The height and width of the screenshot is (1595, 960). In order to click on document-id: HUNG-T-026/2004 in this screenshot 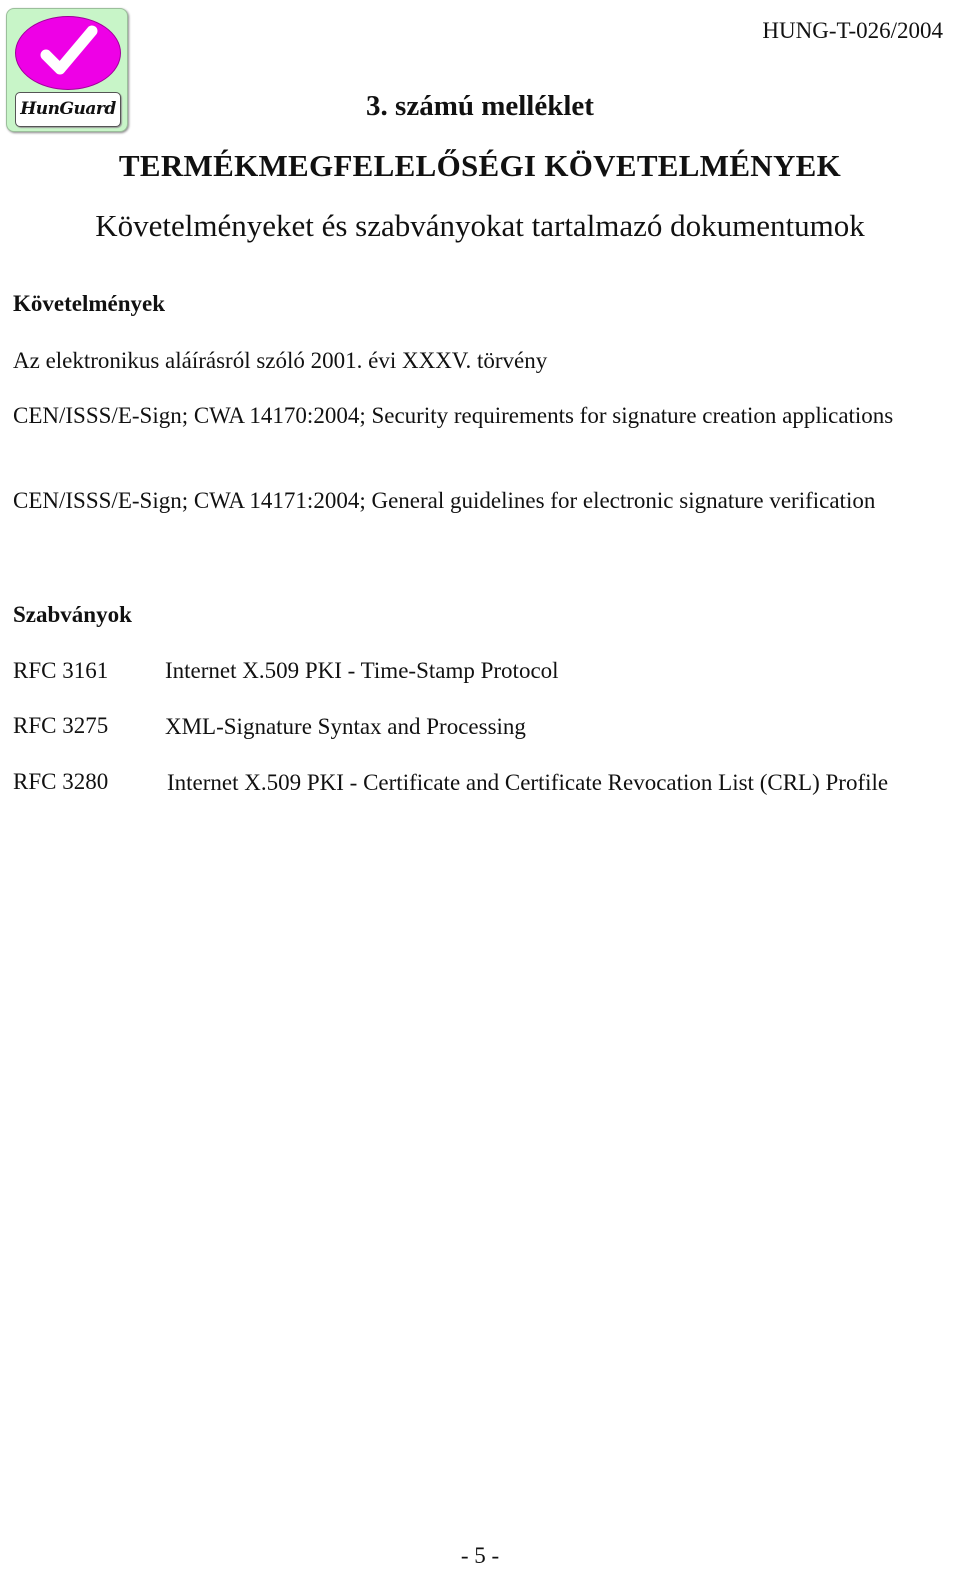, I will do `click(852, 30)`.